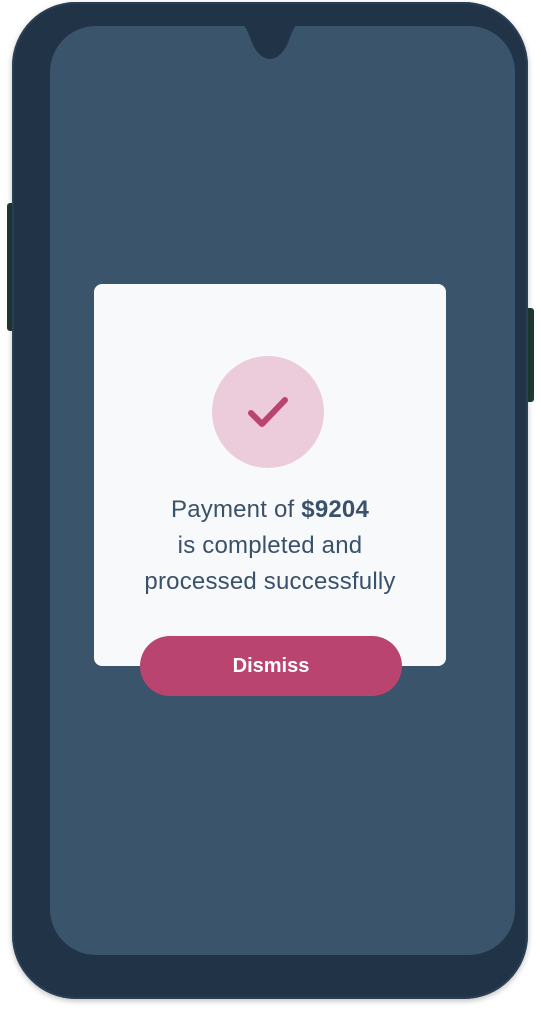 The width and height of the screenshot is (541, 1015). I want to click on message-line-1: Payment of $9204, so click(270, 510).